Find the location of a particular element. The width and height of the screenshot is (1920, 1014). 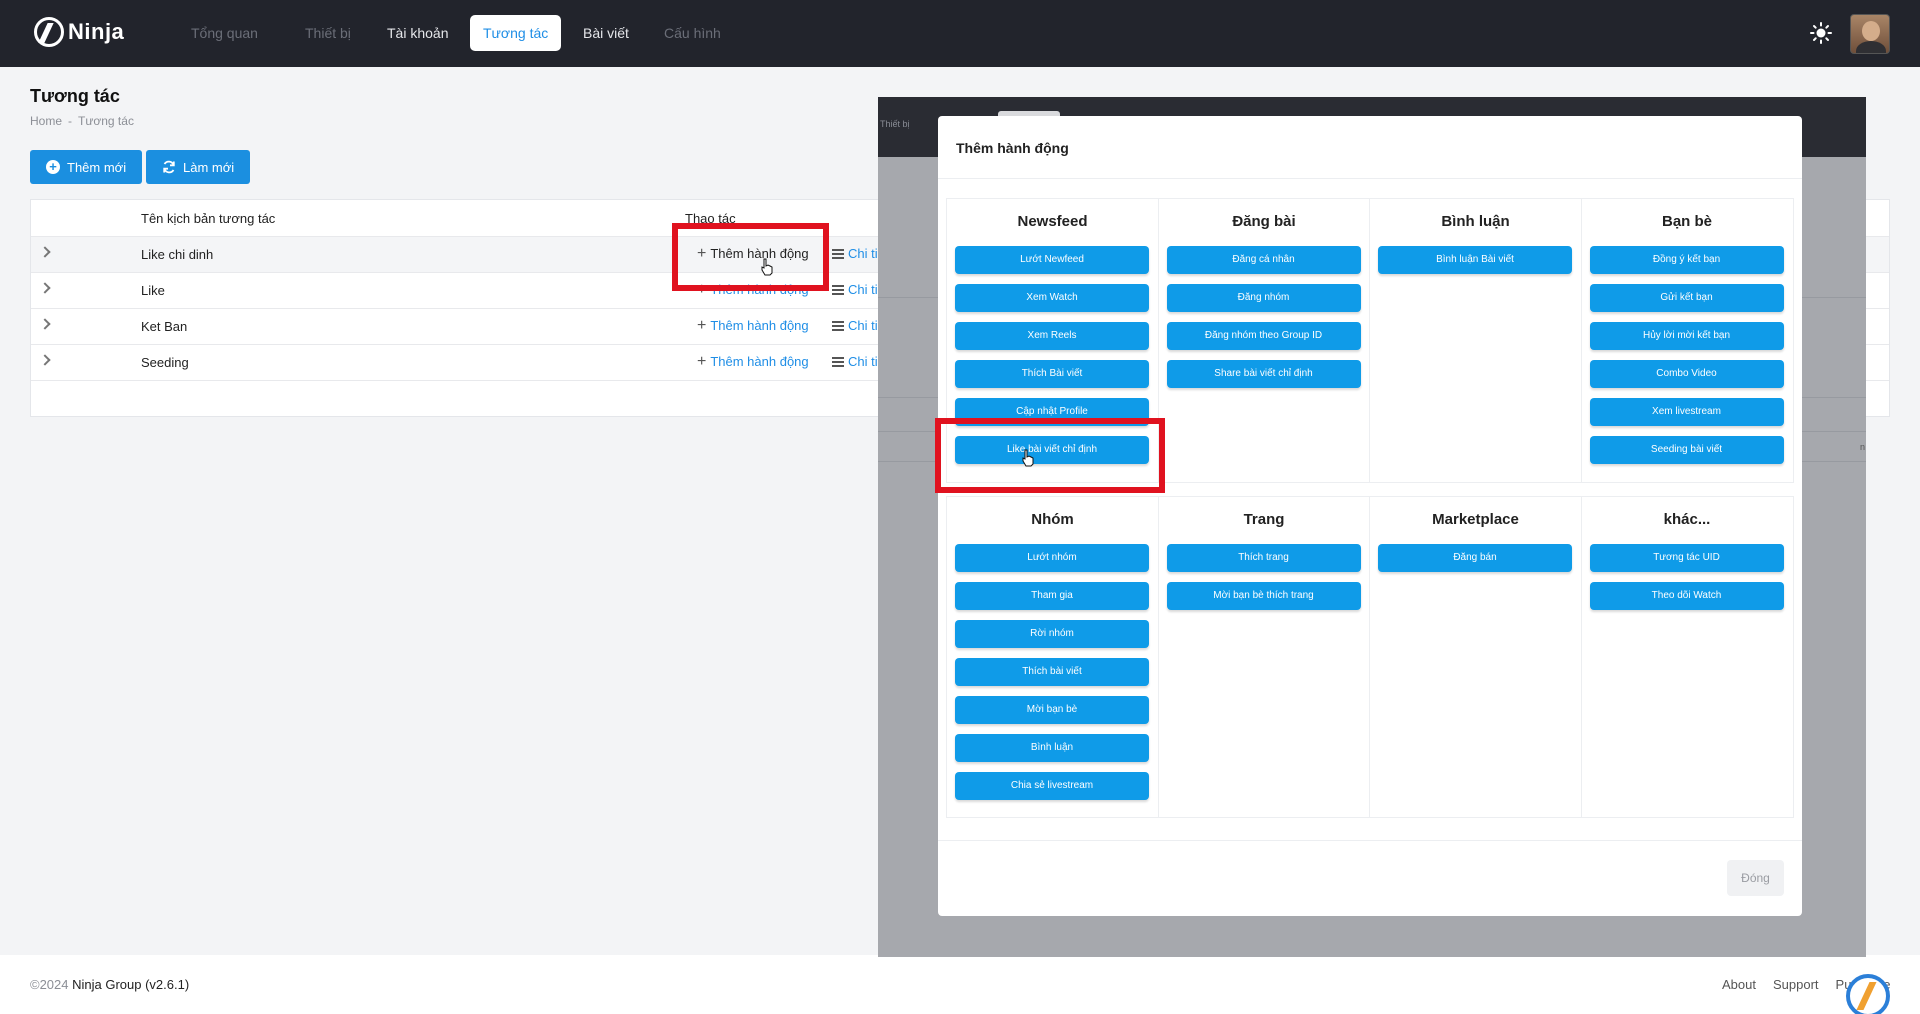

scenario-name: Seeding is located at coordinates (165, 362).